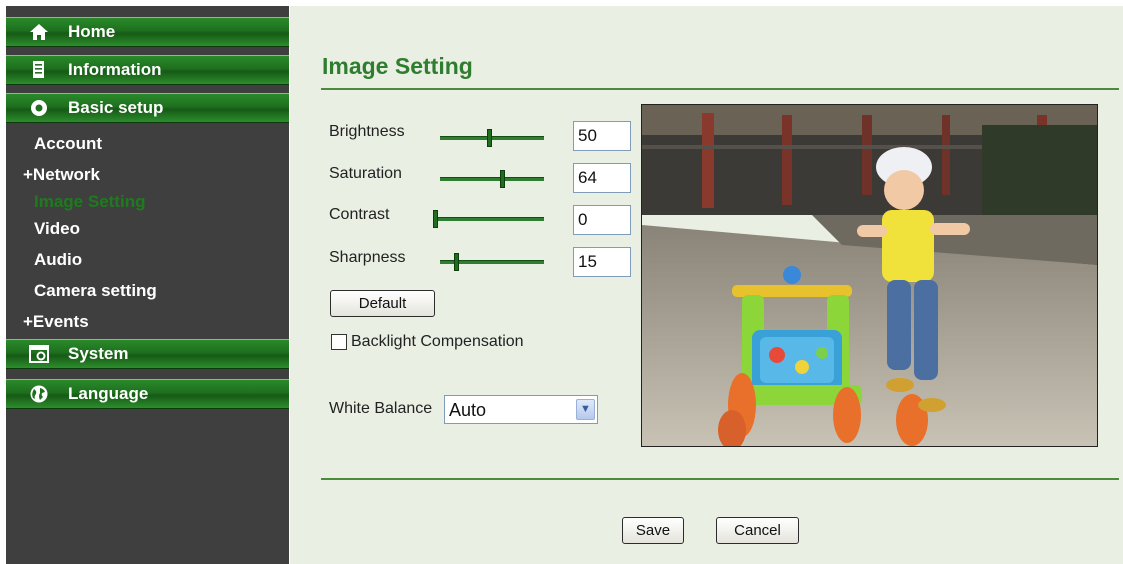  Describe the element at coordinates (147, 354) in the screenshot. I see `nav-system: System` at that location.